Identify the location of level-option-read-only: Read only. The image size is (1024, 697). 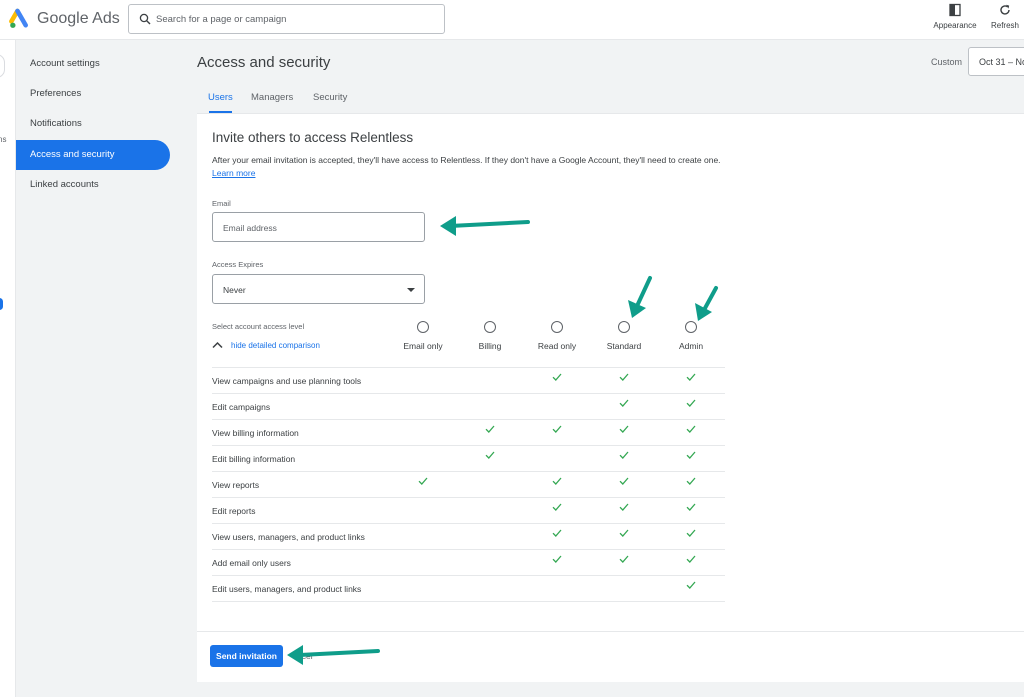
(557, 336).